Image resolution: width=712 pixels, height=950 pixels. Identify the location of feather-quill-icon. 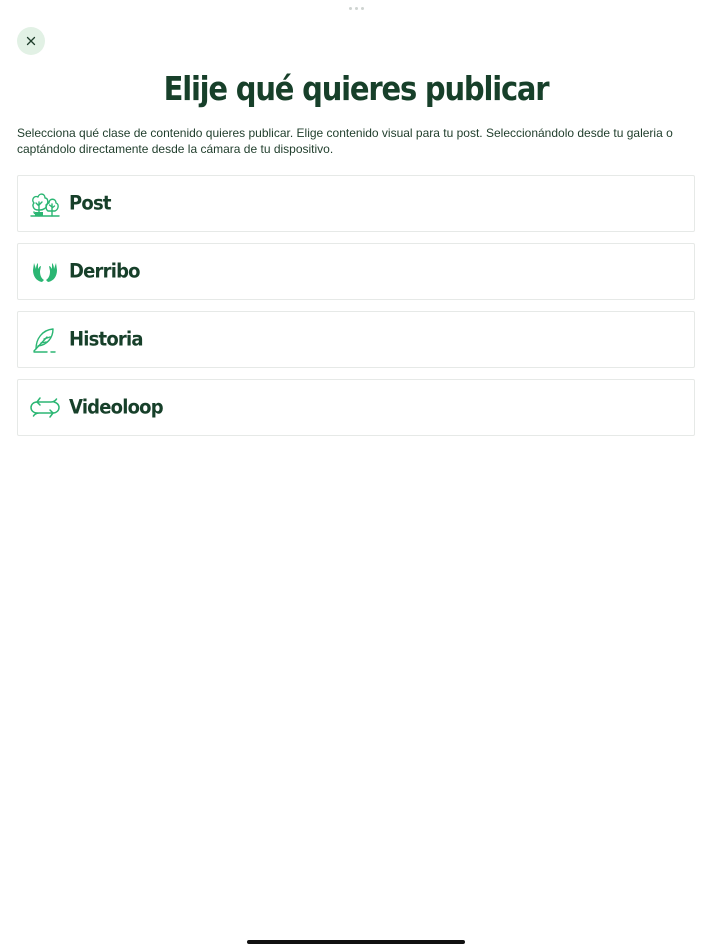
(45, 340).